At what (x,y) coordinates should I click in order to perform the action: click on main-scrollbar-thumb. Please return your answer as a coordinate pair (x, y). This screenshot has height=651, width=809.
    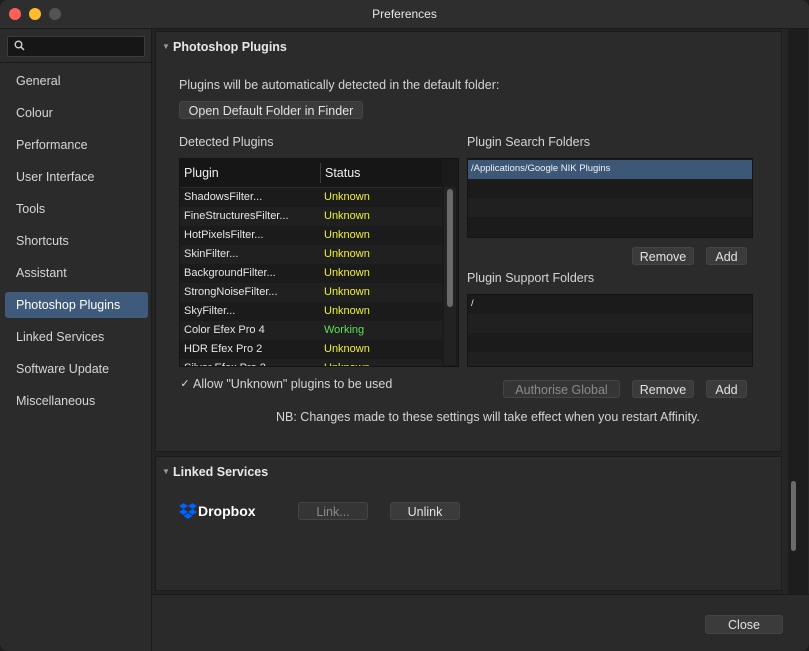
    Looking at the image, I should click on (793, 516).